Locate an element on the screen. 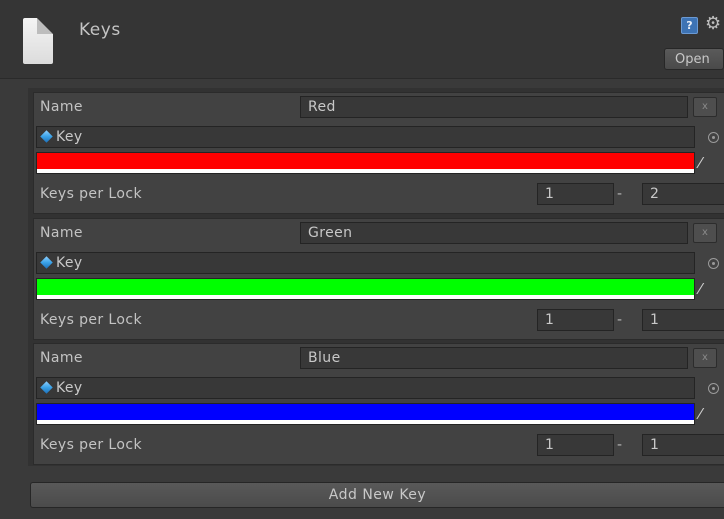  asset-title: Keys is located at coordinates (100, 30).